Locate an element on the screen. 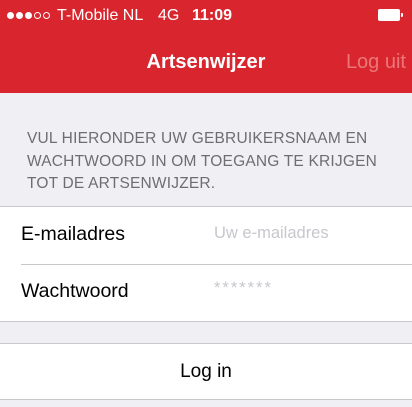 The width and height of the screenshot is (412, 407). login-button: Log in is located at coordinates (206, 371).